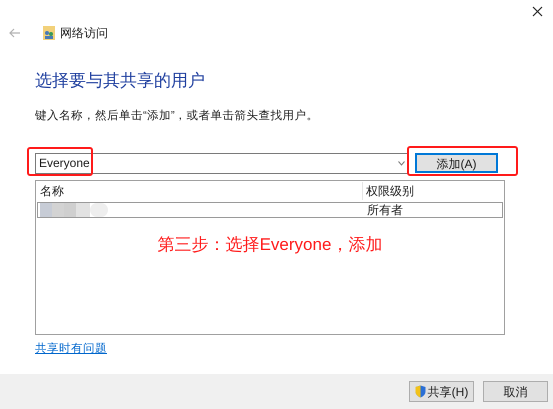  I want to click on dialog-button: 共享(H), so click(441, 391).